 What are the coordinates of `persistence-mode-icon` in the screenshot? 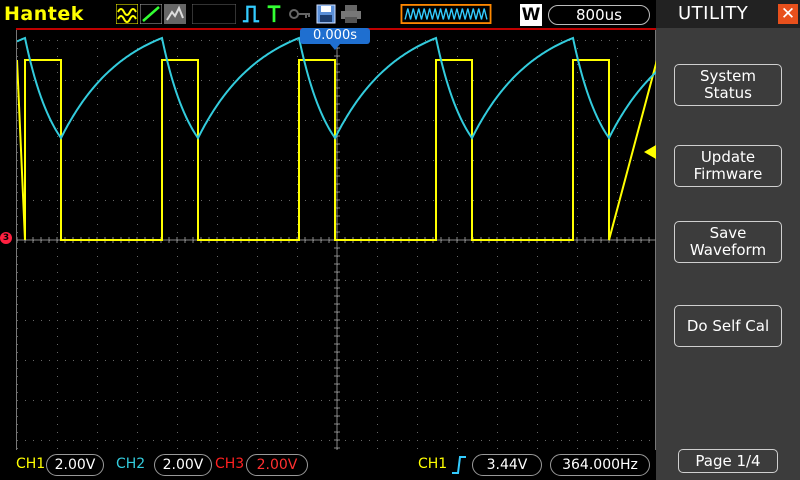 It's located at (175, 14).